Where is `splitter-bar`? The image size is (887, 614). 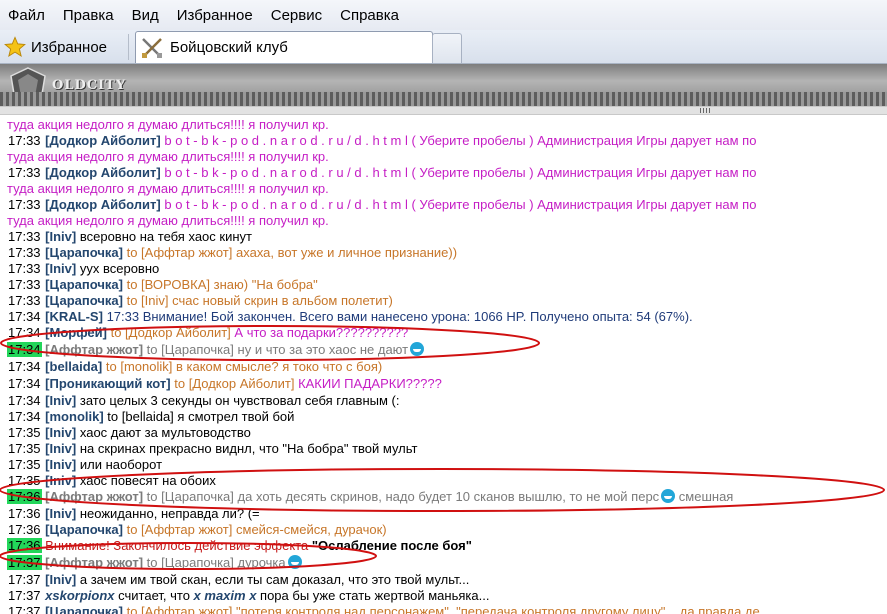
splitter-bar is located at coordinates (443, 110).